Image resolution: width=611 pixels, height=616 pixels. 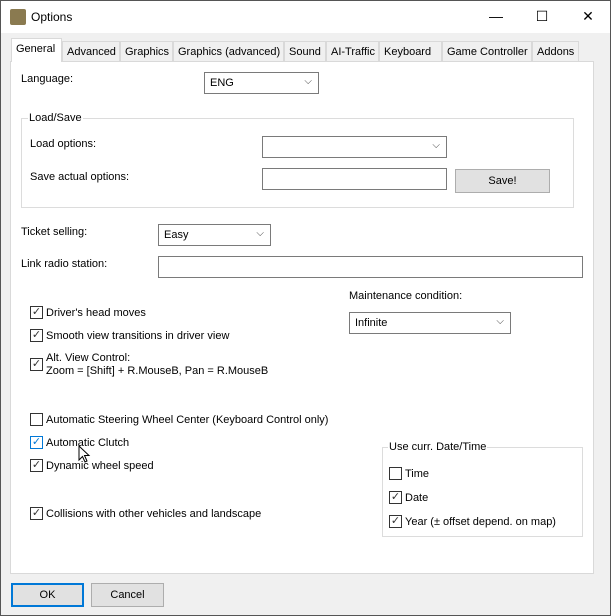 What do you see at coordinates (395, 473) in the screenshot?
I see `time-checkbox` at bounding box center [395, 473].